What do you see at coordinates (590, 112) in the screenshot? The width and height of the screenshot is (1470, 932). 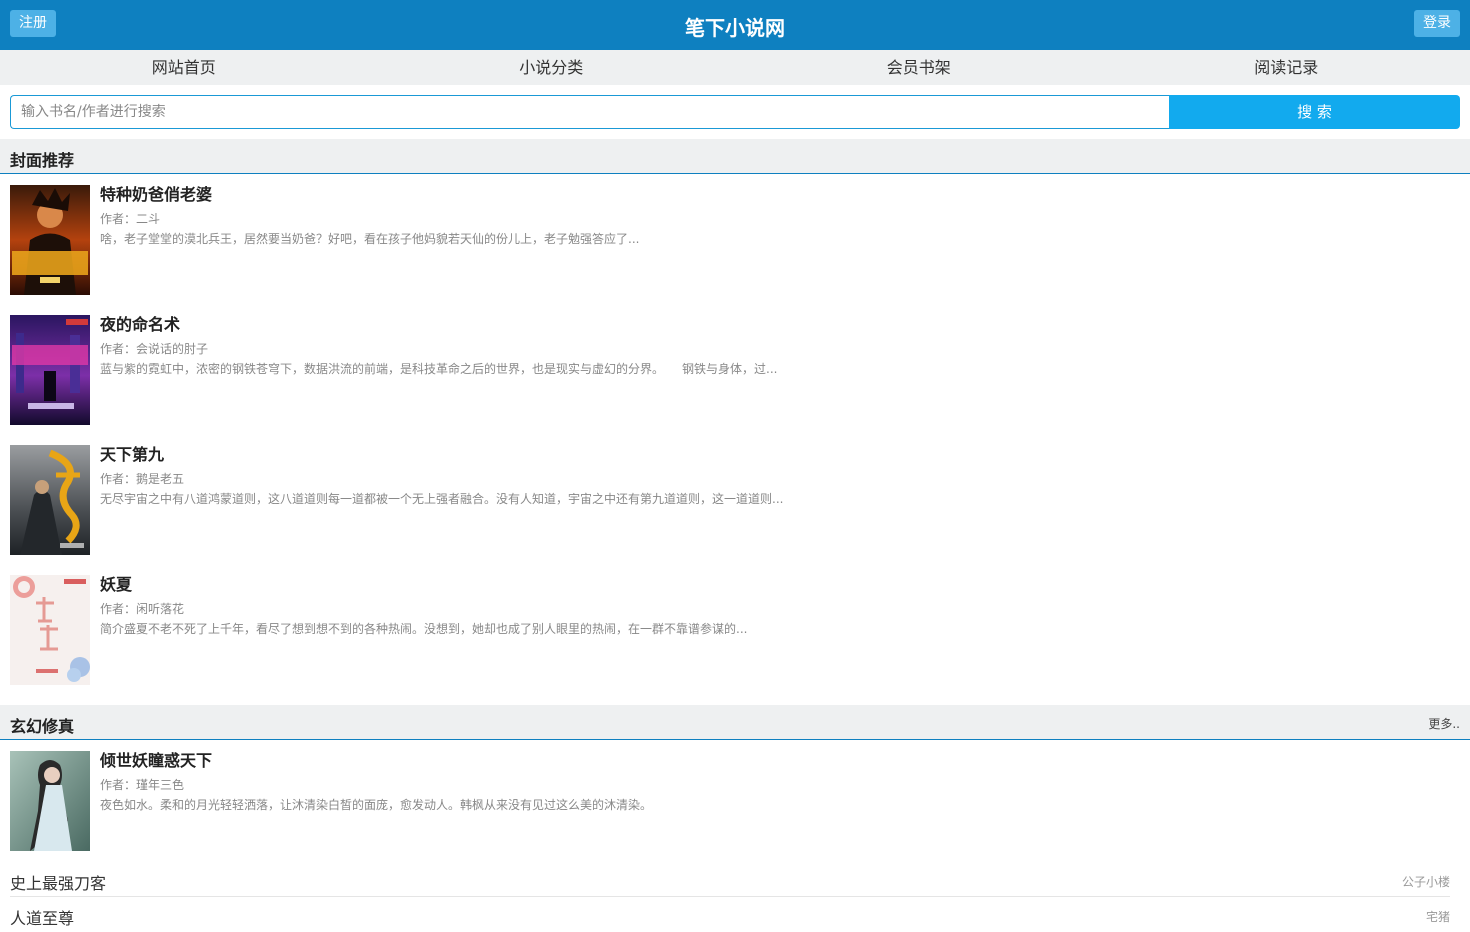 I see `search-input` at bounding box center [590, 112].